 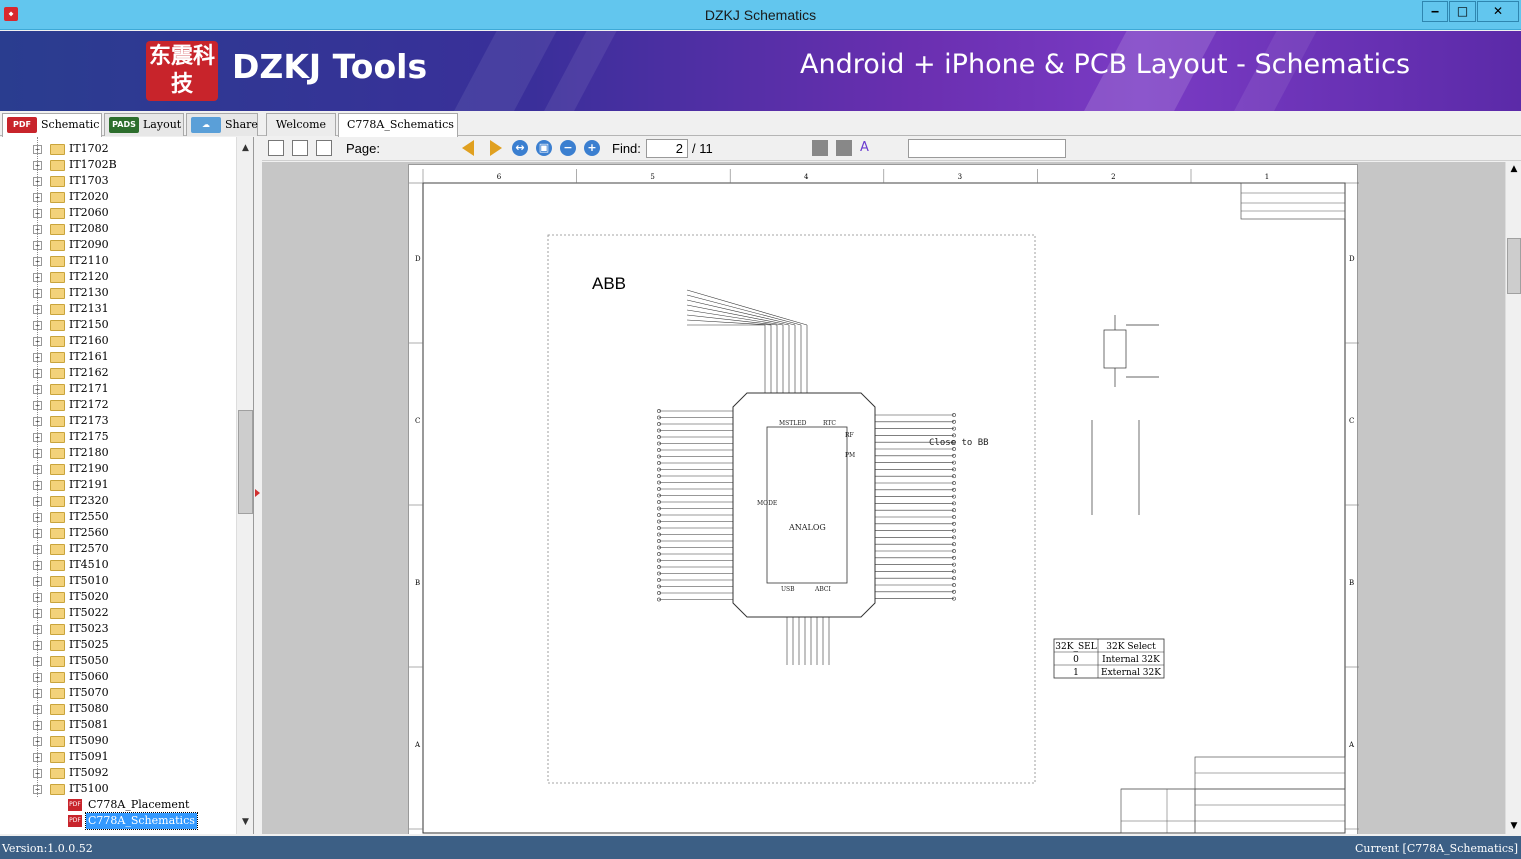 What do you see at coordinates (118, 421) in the screenshot?
I see `tree-folder: + IT2173` at bounding box center [118, 421].